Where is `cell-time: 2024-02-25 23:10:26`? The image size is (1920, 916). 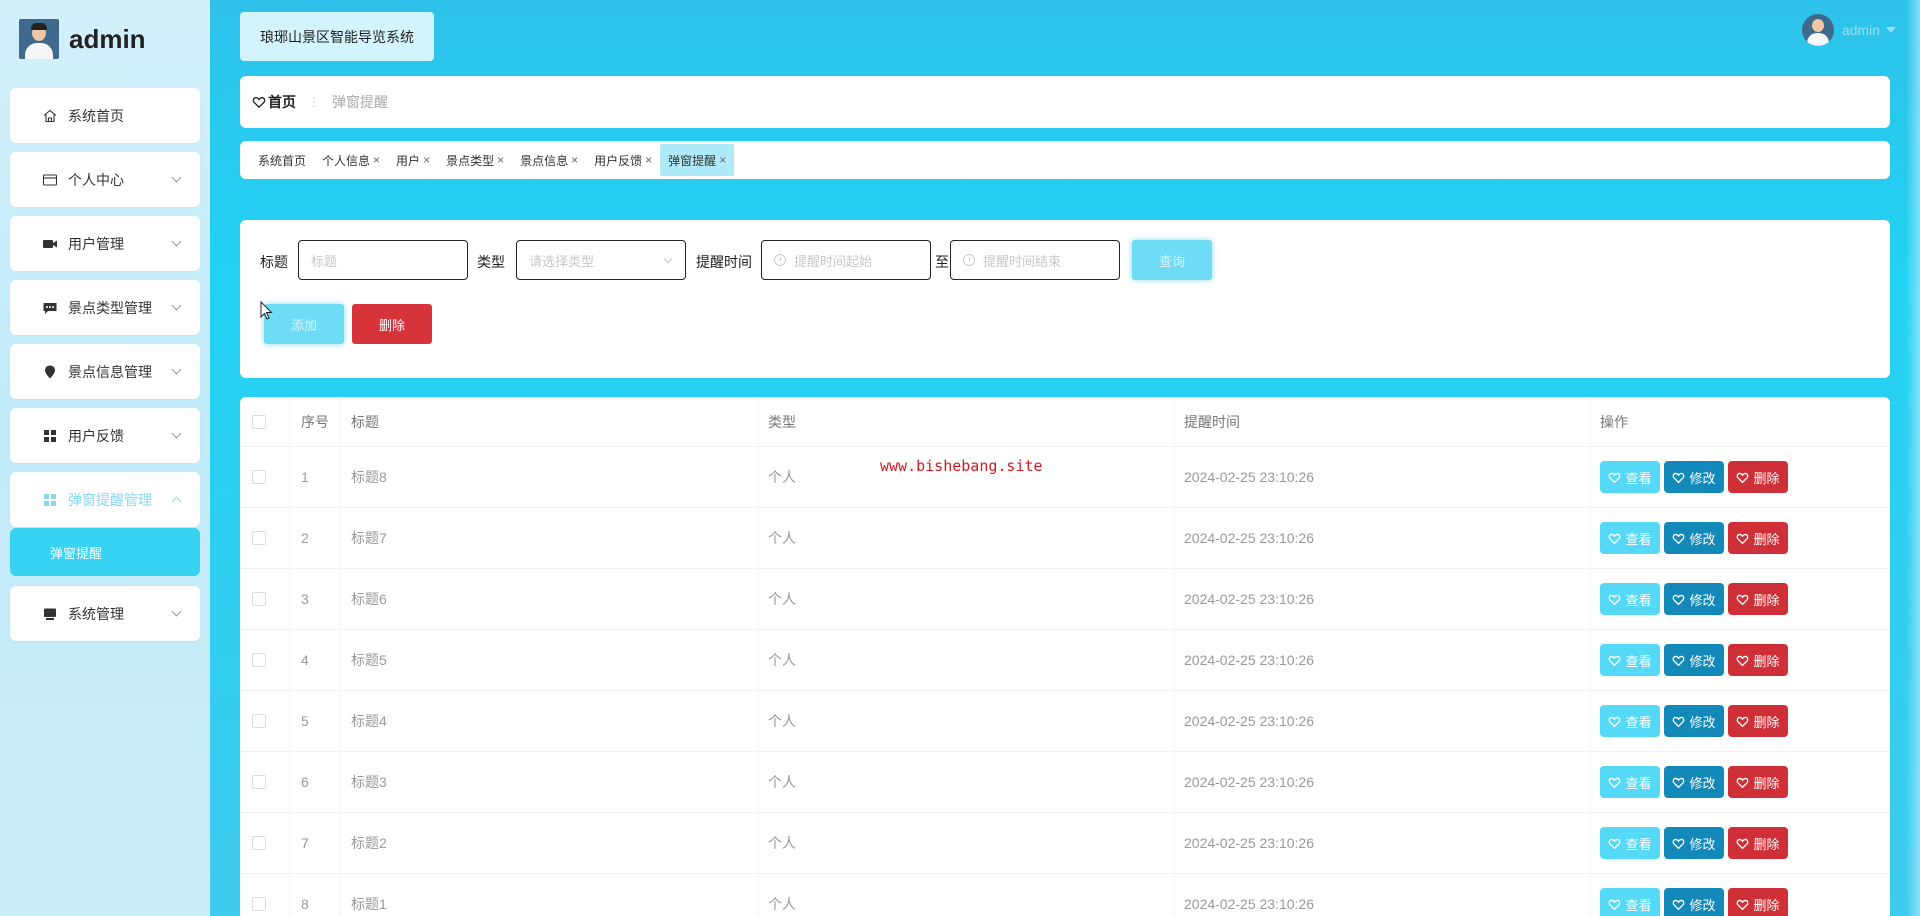 cell-time: 2024-02-25 23:10:26 is located at coordinates (1249, 843).